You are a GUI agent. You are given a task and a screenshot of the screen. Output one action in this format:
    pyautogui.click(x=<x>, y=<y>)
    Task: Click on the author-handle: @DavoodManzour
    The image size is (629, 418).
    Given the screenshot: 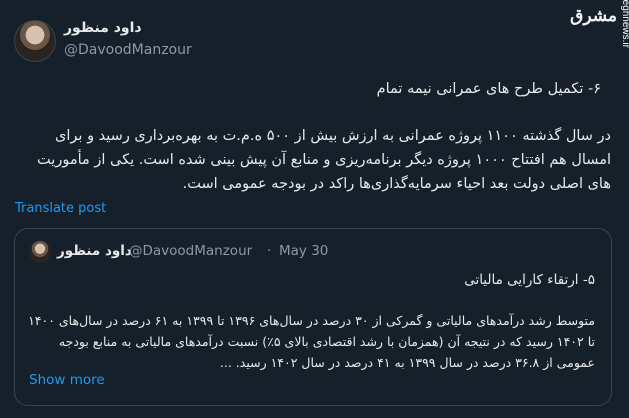 What is the action you would take?
    pyautogui.click(x=128, y=50)
    